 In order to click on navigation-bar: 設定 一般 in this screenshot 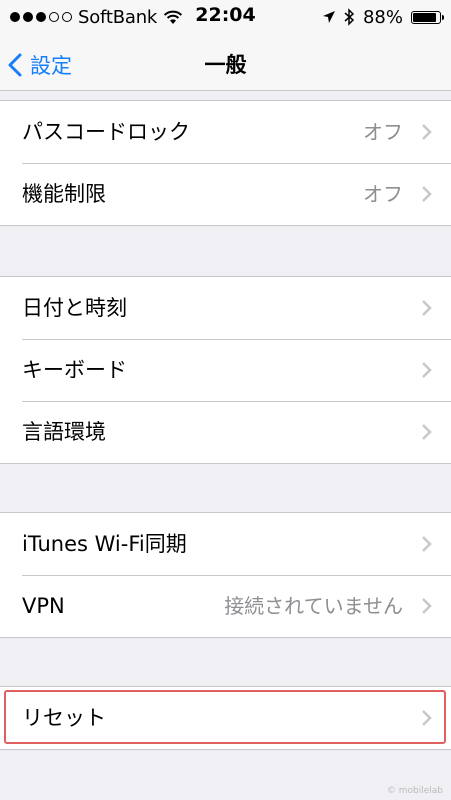, I will do `click(225, 65)`.